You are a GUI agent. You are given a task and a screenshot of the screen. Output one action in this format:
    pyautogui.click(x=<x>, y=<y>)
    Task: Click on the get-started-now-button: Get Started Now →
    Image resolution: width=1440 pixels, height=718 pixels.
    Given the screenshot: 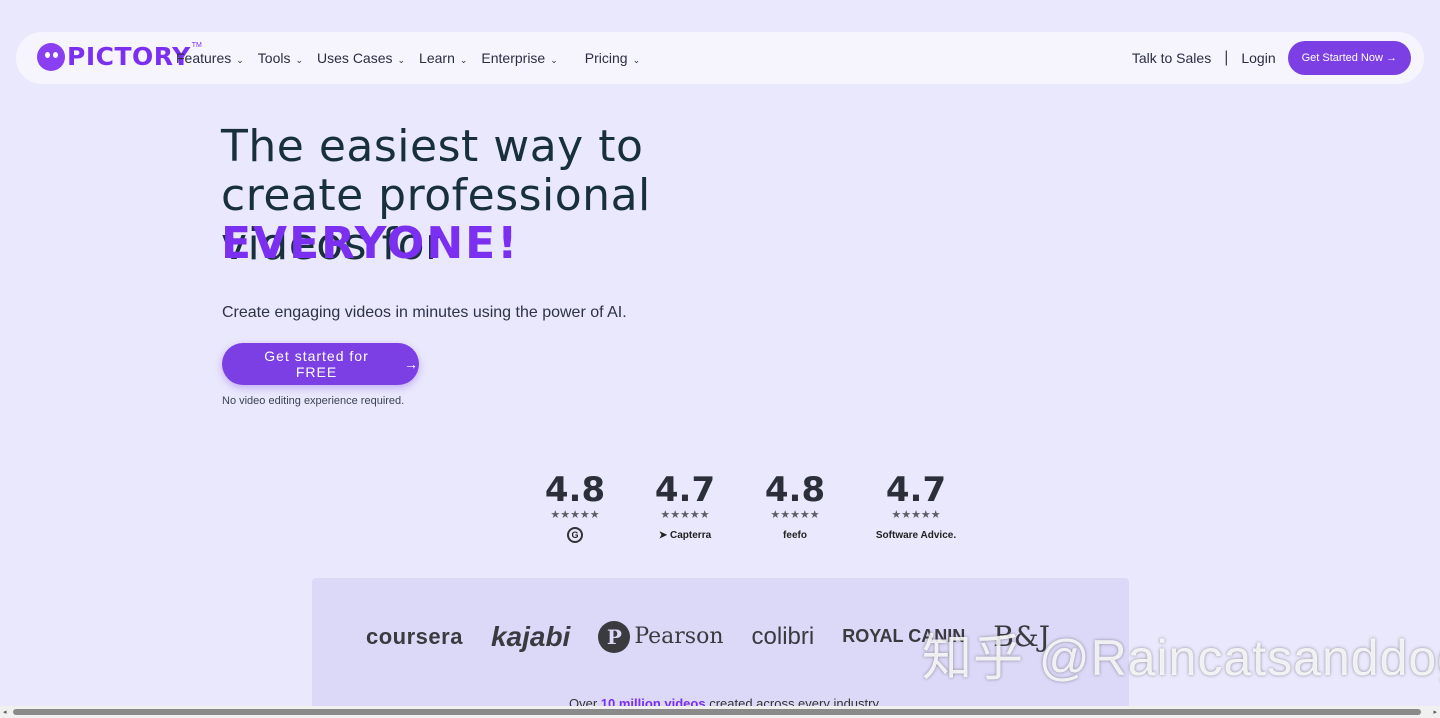 What is the action you would take?
    pyautogui.click(x=1349, y=58)
    